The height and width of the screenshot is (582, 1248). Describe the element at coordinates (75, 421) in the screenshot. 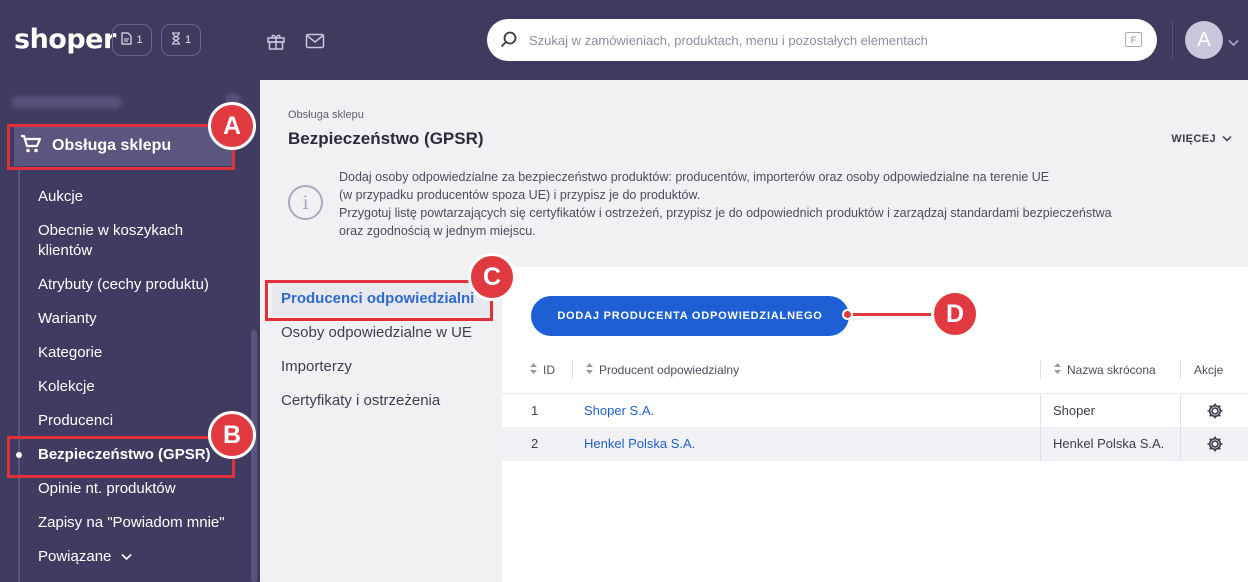

I see `sidebar-item-producenci: Producenci` at that location.